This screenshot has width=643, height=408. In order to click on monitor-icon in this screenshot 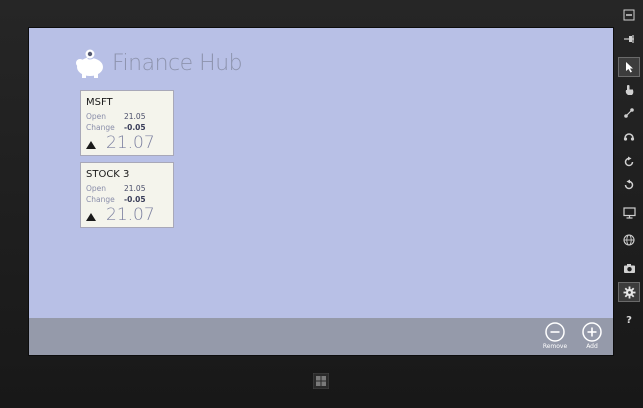, I will do `click(629, 213)`.